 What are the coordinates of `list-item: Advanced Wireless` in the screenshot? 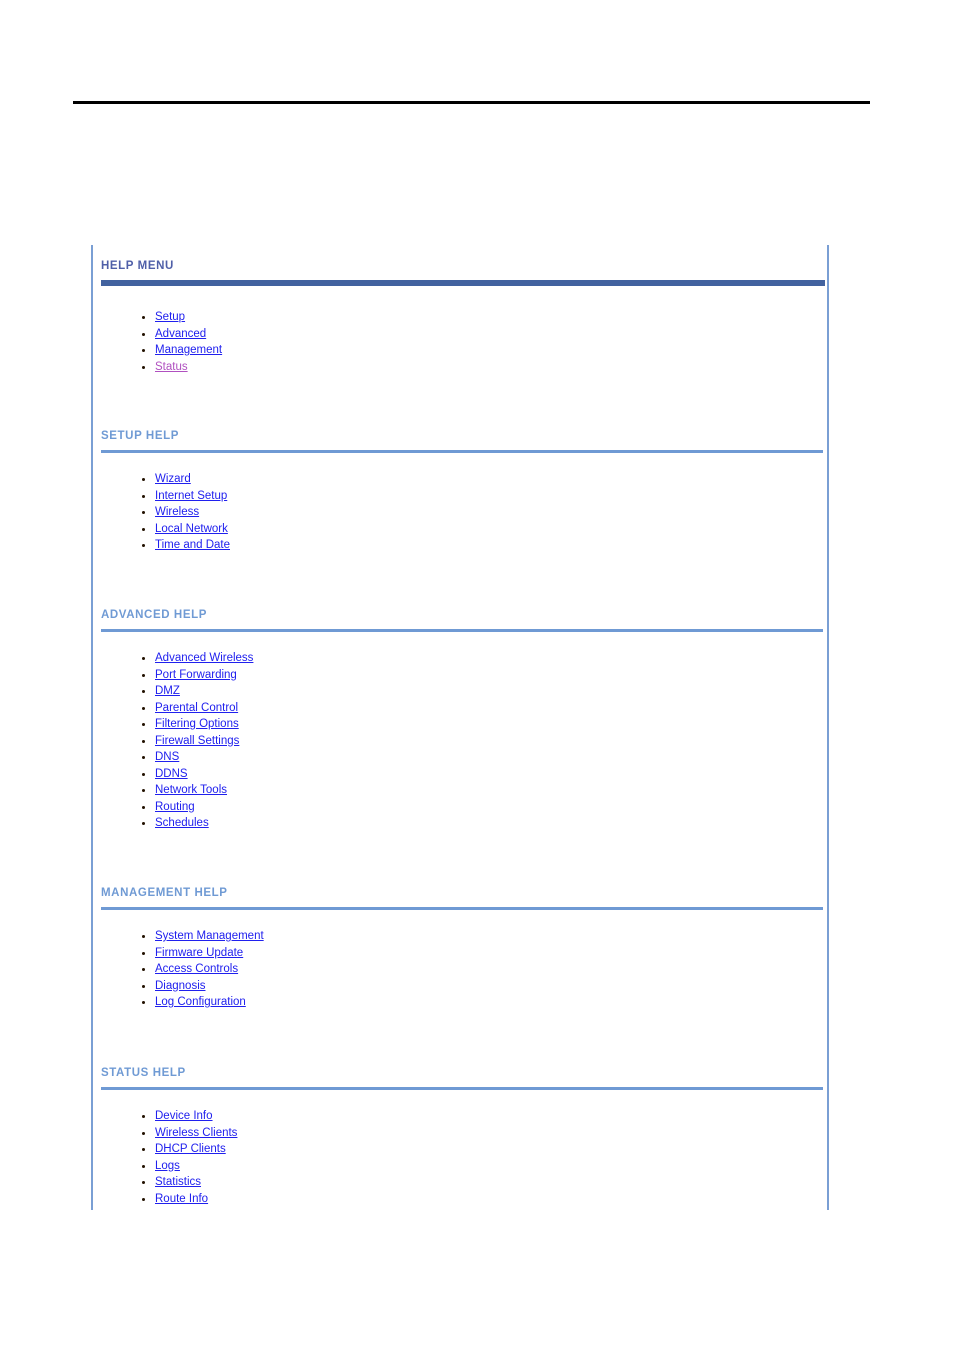 It's located at (197, 658).